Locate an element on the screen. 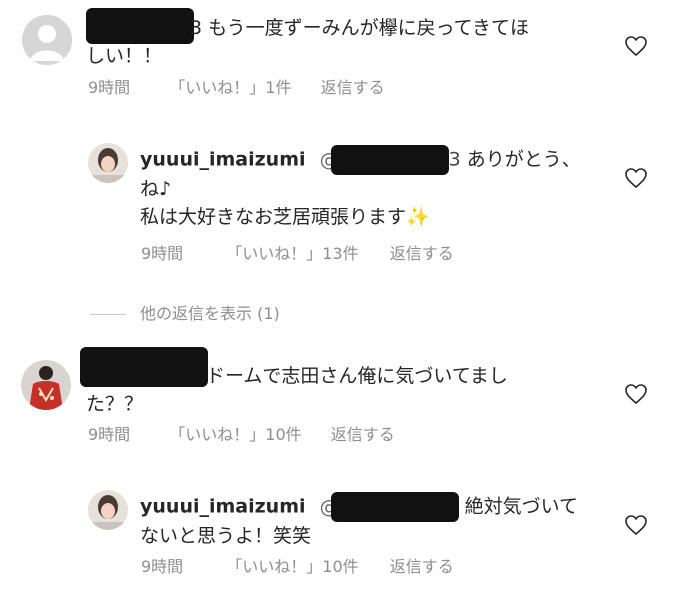  view-replies-button: 他の返信を表示 (1) is located at coordinates (210, 314).